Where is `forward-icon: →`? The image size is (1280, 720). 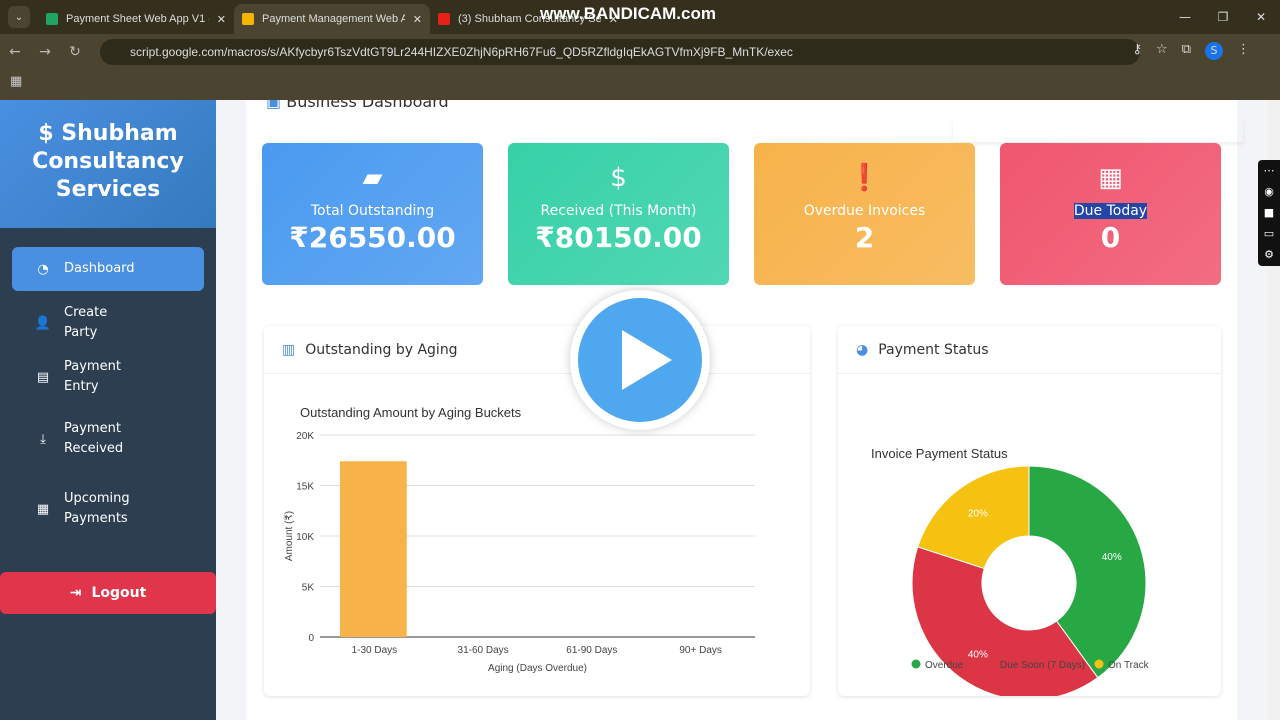
forward-icon: → is located at coordinates (45, 52).